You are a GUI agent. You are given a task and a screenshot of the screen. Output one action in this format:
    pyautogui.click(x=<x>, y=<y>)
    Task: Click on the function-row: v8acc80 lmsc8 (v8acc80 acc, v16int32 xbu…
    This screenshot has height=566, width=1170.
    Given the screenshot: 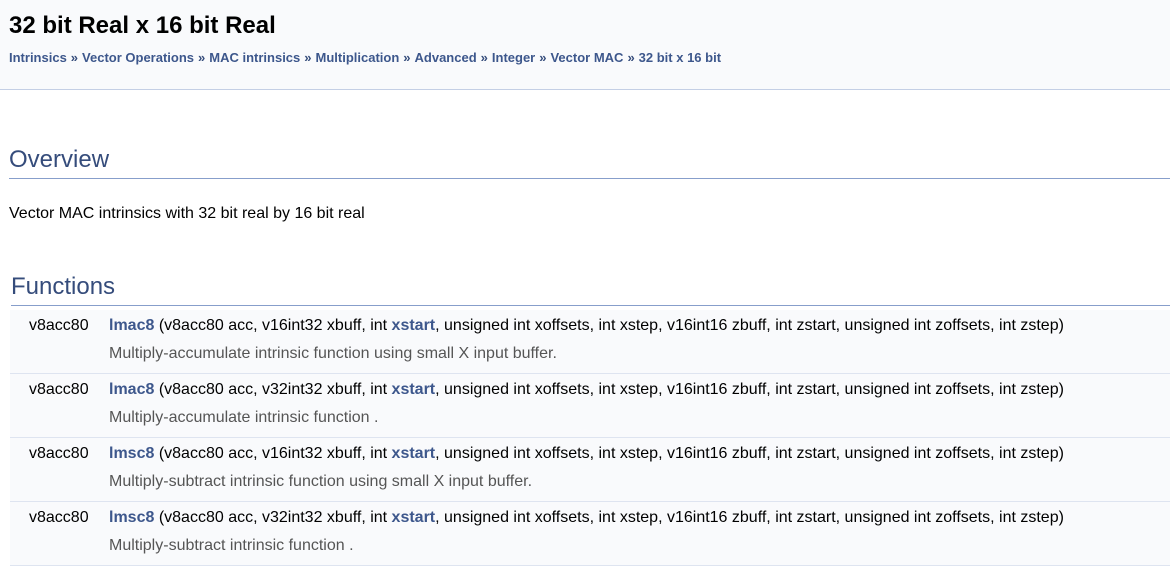 What is the action you would take?
    pyautogui.click(x=590, y=470)
    